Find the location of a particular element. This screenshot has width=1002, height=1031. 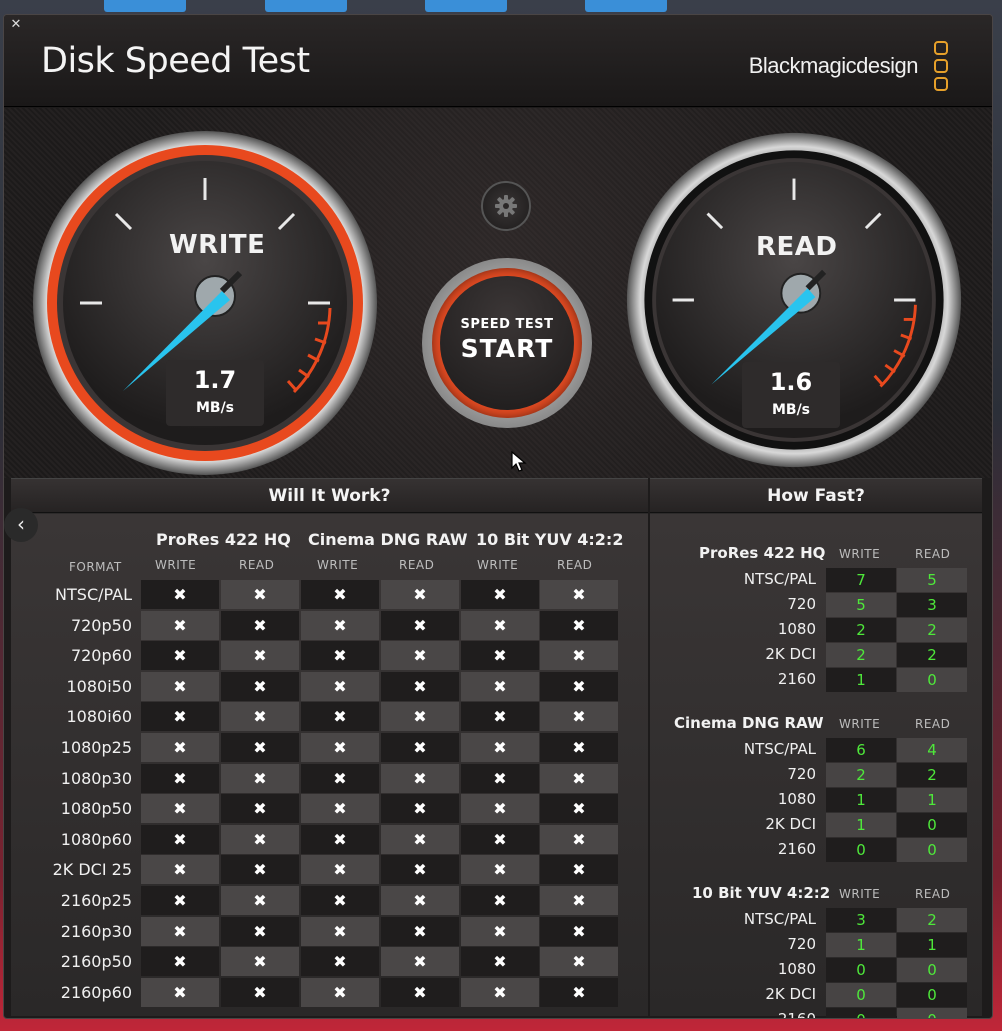

close-button: ✕ is located at coordinates (16, 25).